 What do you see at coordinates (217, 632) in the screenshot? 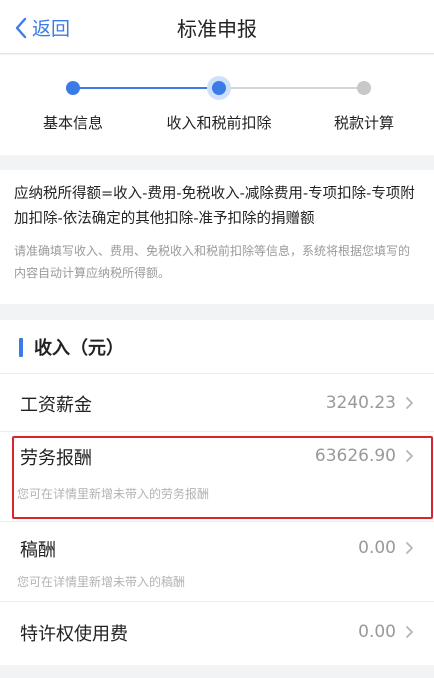
I see `income-row-franchise-fee: 特许权使用费 0.00` at bounding box center [217, 632].